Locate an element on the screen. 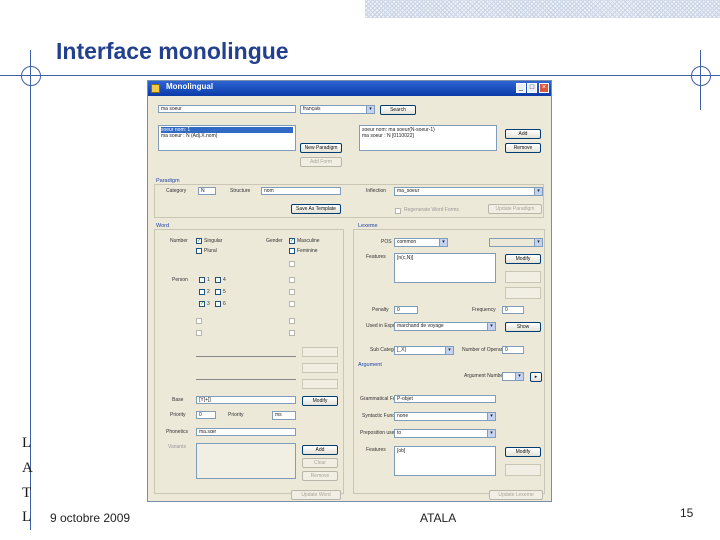 Image resolution: width=720 pixels, height=540 pixels. person-2-checkbox is located at coordinates (202, 292).